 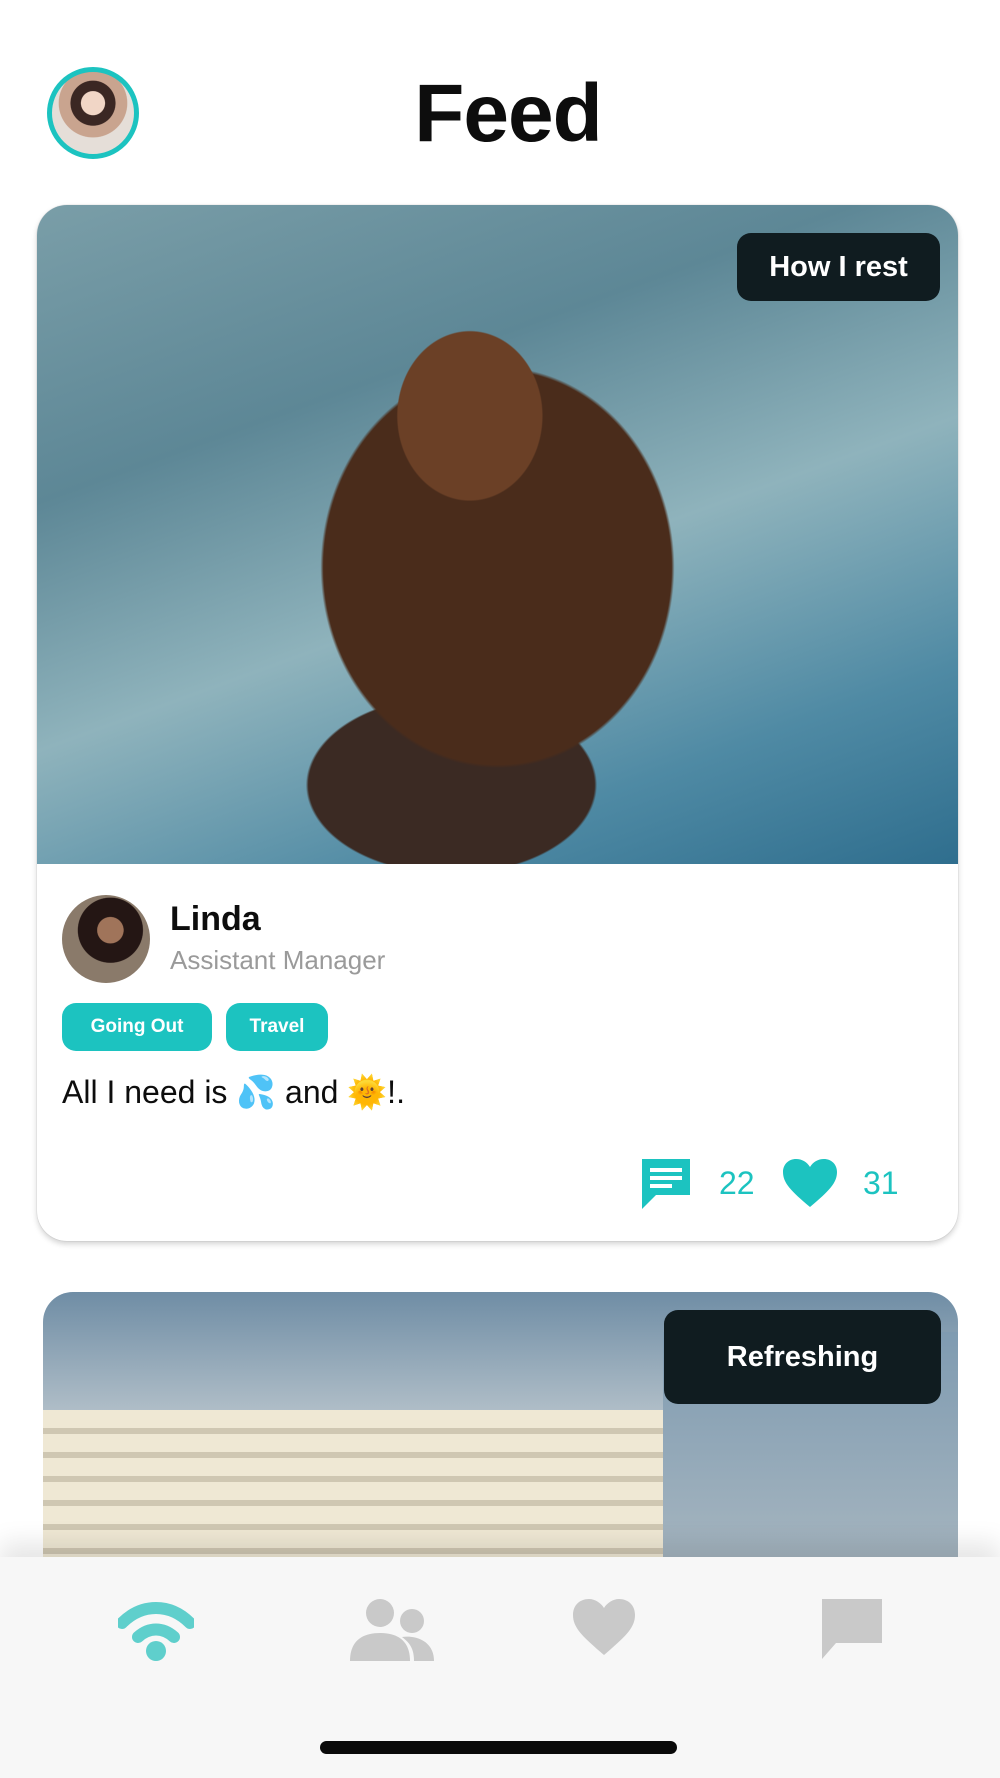 I want to click on tab-bar, so click(x=500, y=1667).